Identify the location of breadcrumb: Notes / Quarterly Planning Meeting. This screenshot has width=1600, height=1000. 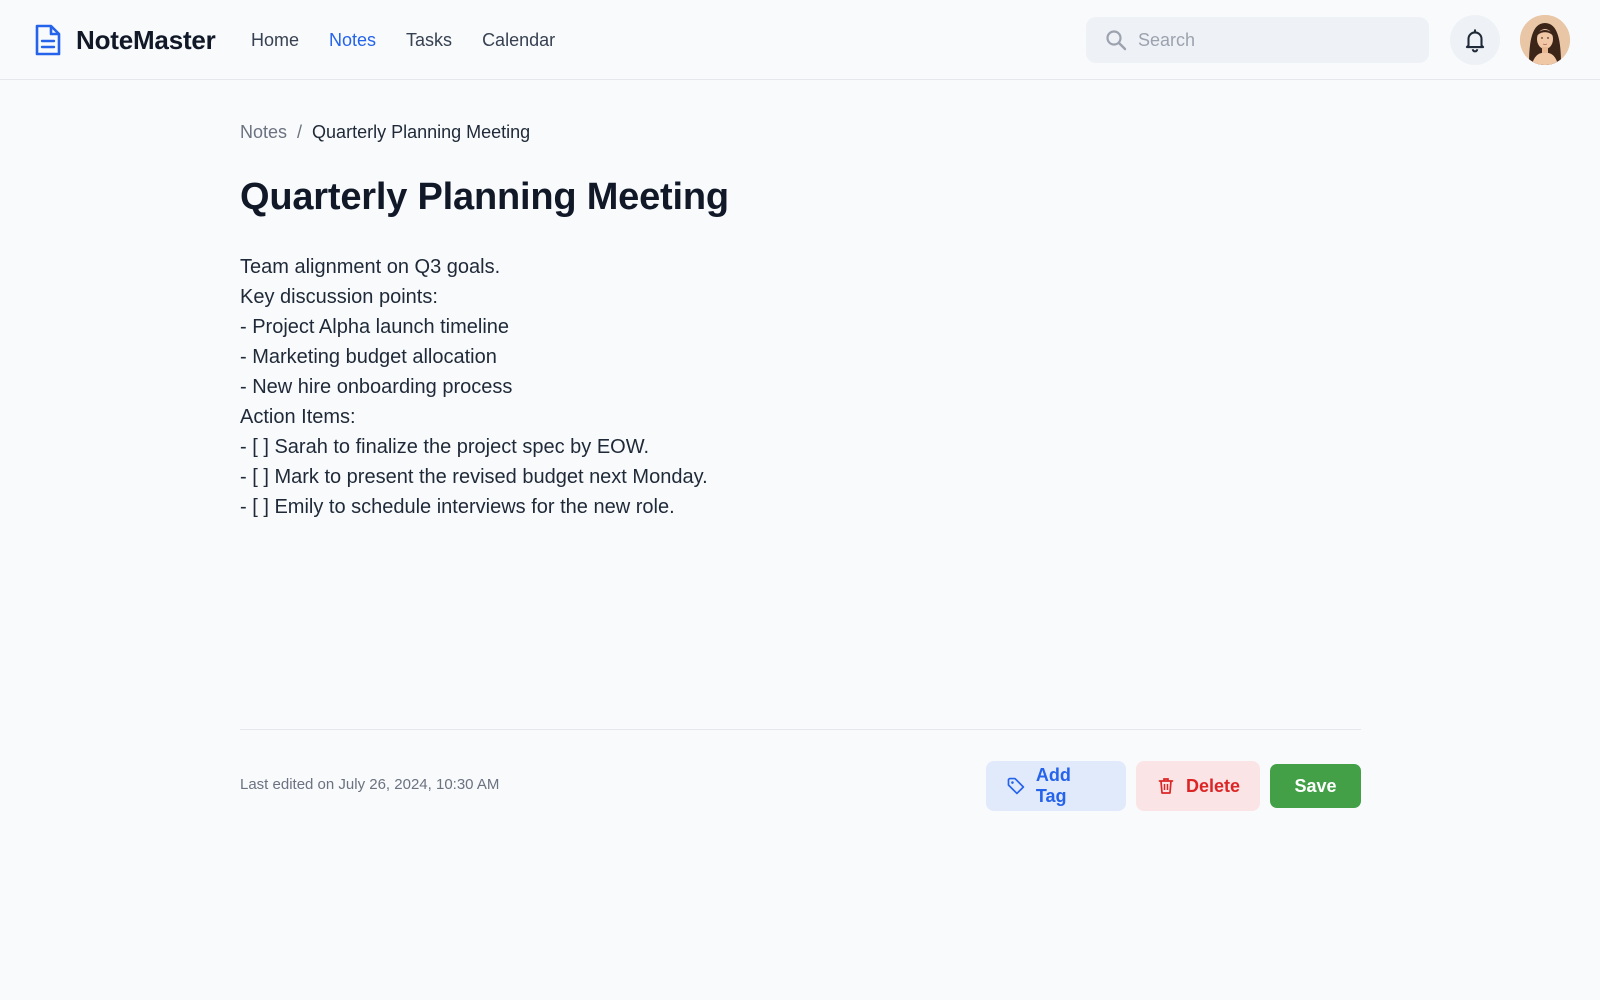
(385, 132).